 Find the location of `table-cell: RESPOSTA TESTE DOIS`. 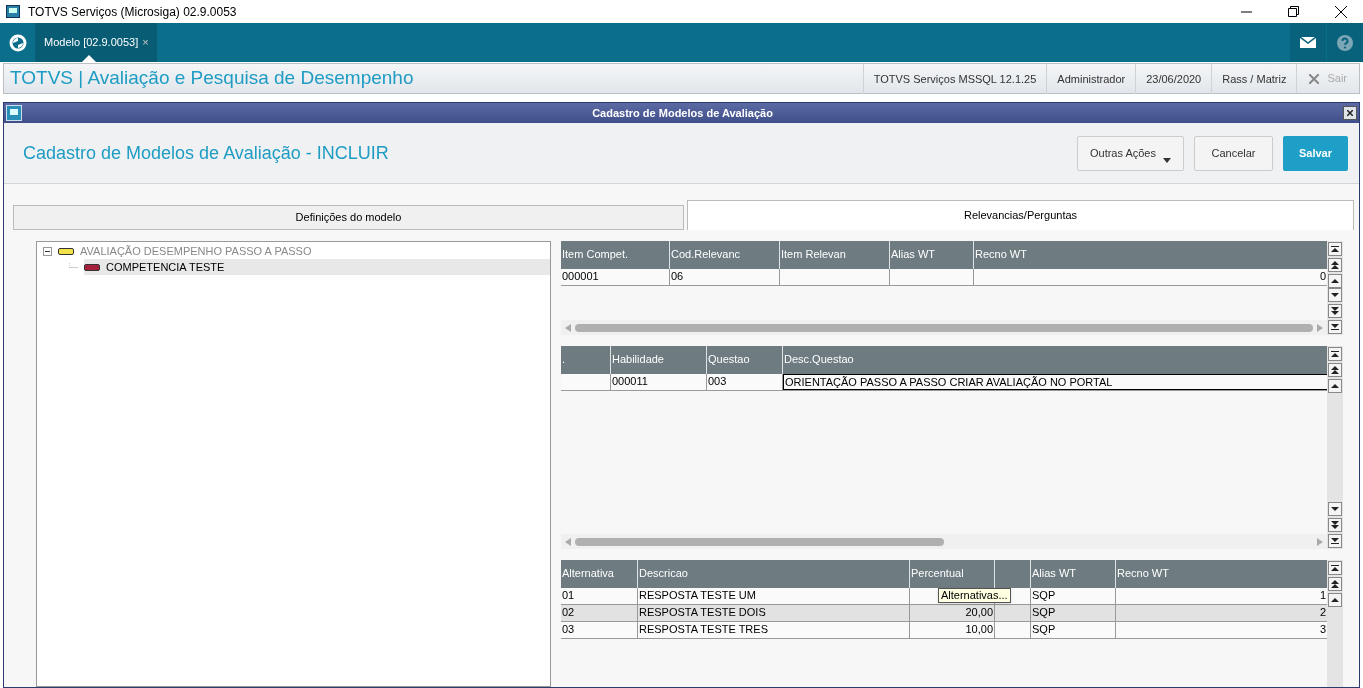

table-cell: RESPOSTA TESTE DOIS is located at coordinates (702, 612).